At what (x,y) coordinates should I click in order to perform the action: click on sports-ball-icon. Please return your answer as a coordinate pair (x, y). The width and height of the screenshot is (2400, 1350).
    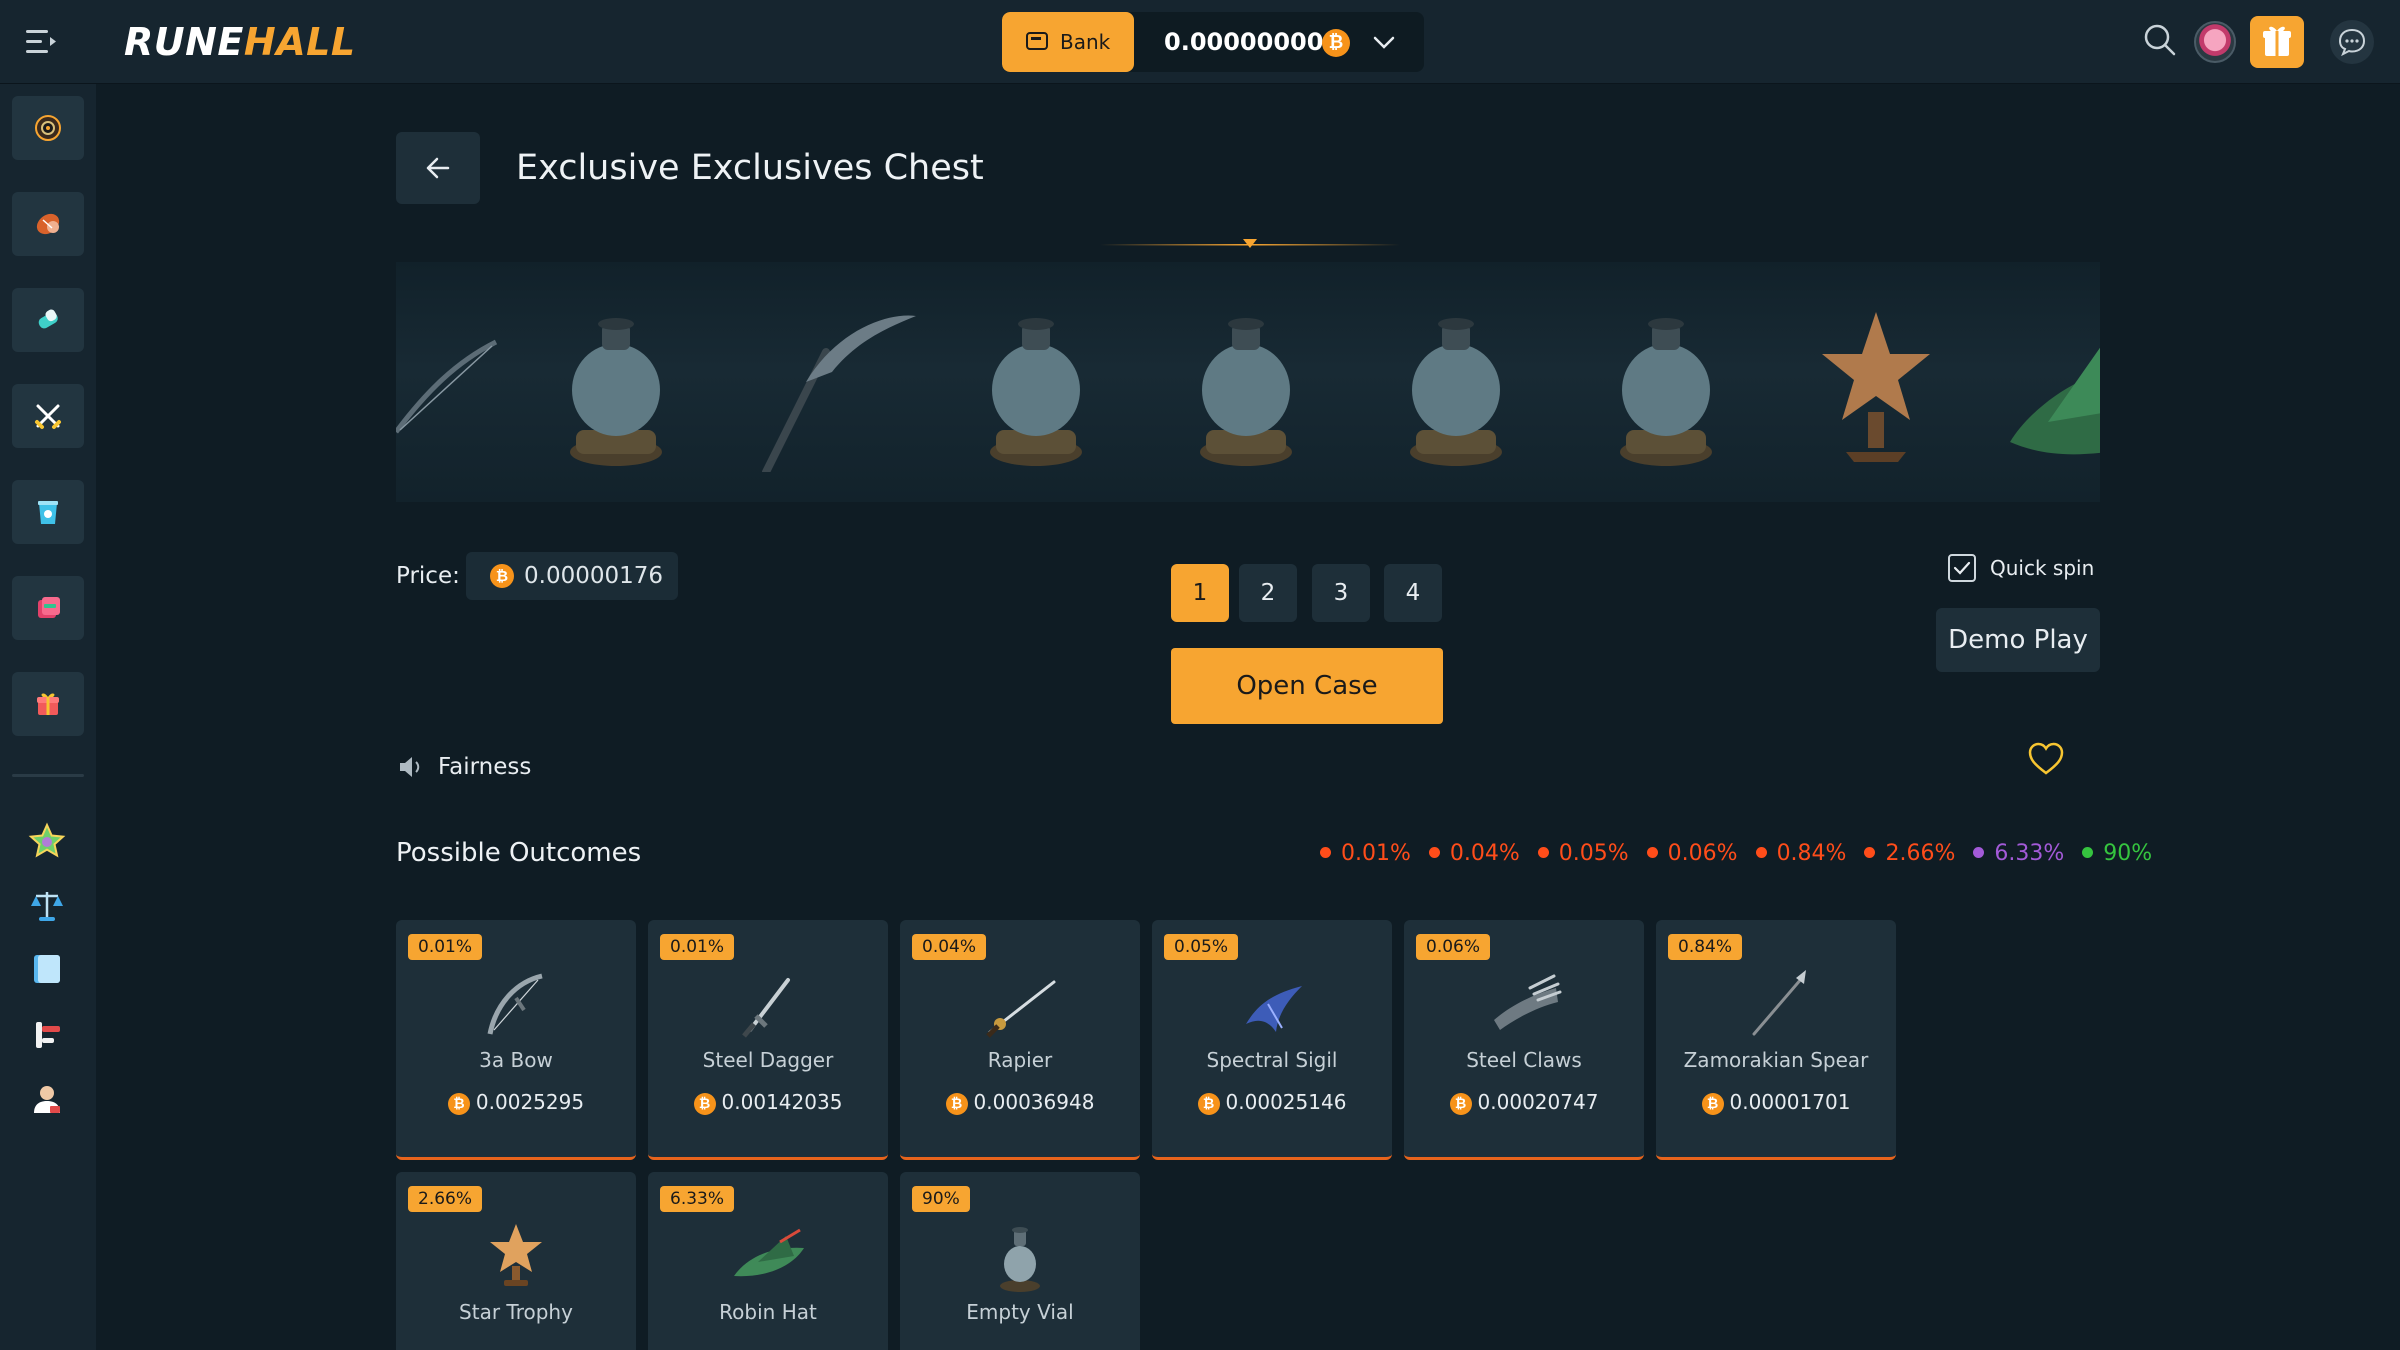
    Looking at the image, I should click on (48, 224).